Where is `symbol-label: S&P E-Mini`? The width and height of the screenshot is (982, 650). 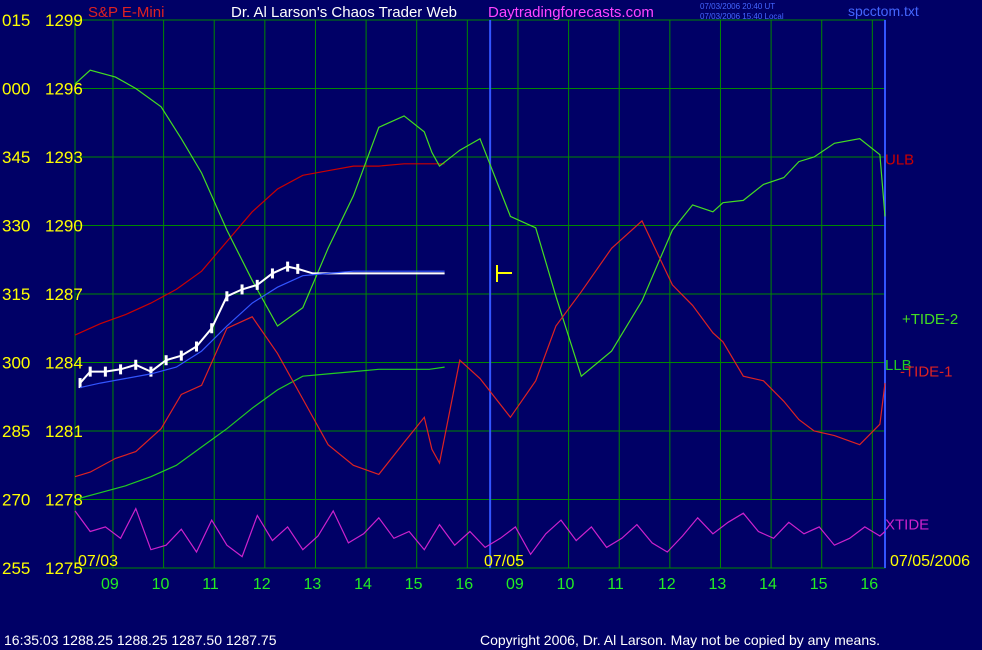 symbol-label: S&P E-Mini is located at coordinates (126, 12).